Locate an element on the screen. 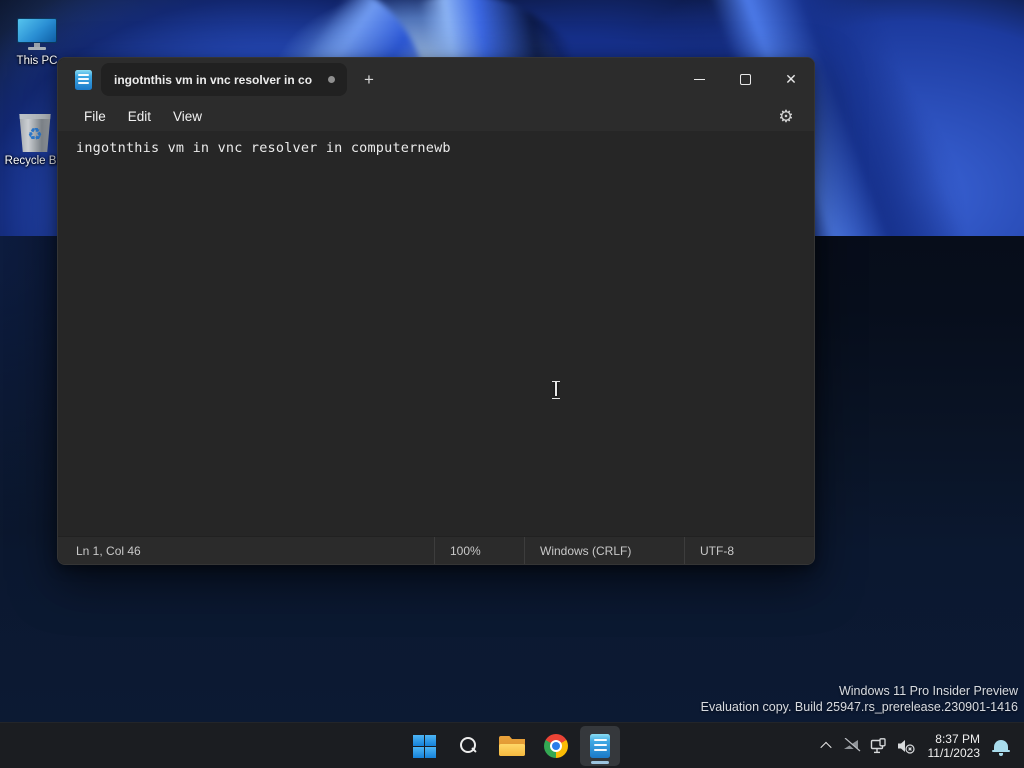 Image resolution: width=1024 pixels, height=768 pixels. display-device-icon is located at coordinates (878, 745).